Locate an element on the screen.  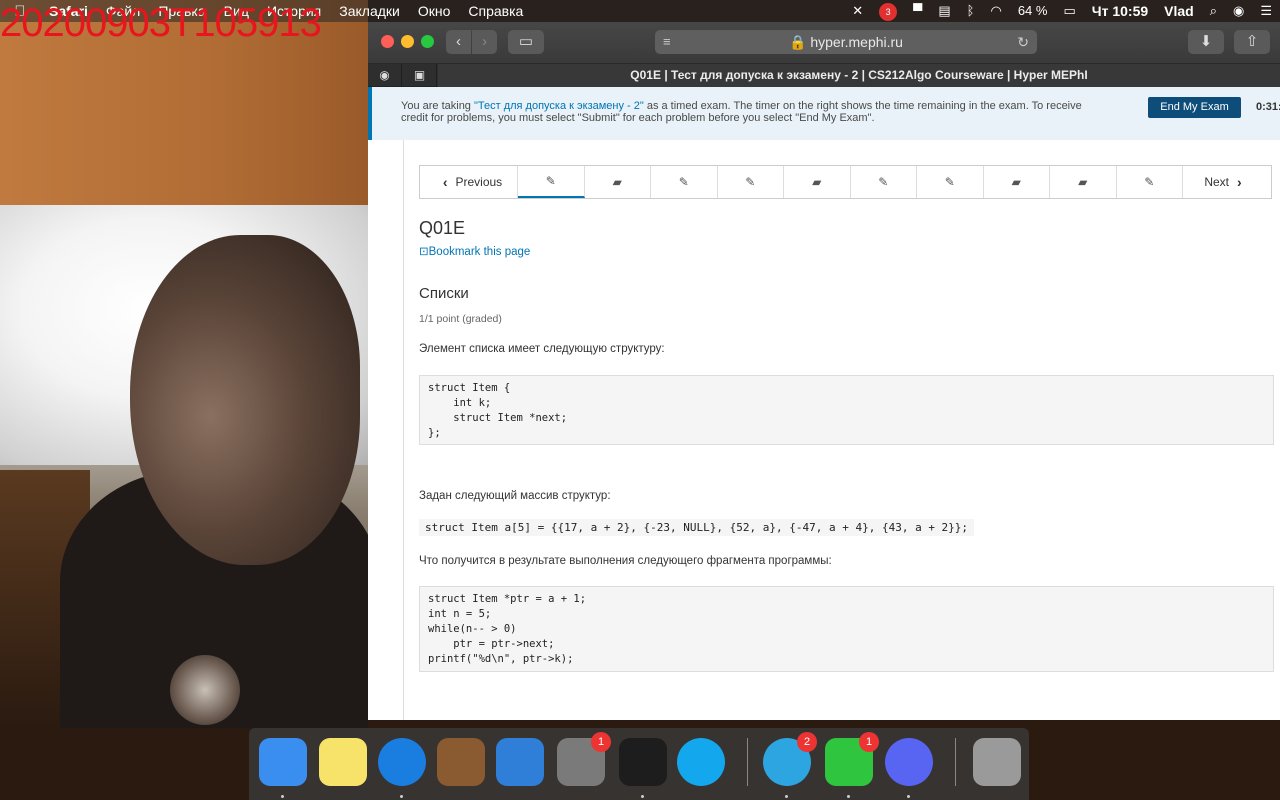
problem-text-2: Задан следующий массив структур: is located at coordinates (515, 496).